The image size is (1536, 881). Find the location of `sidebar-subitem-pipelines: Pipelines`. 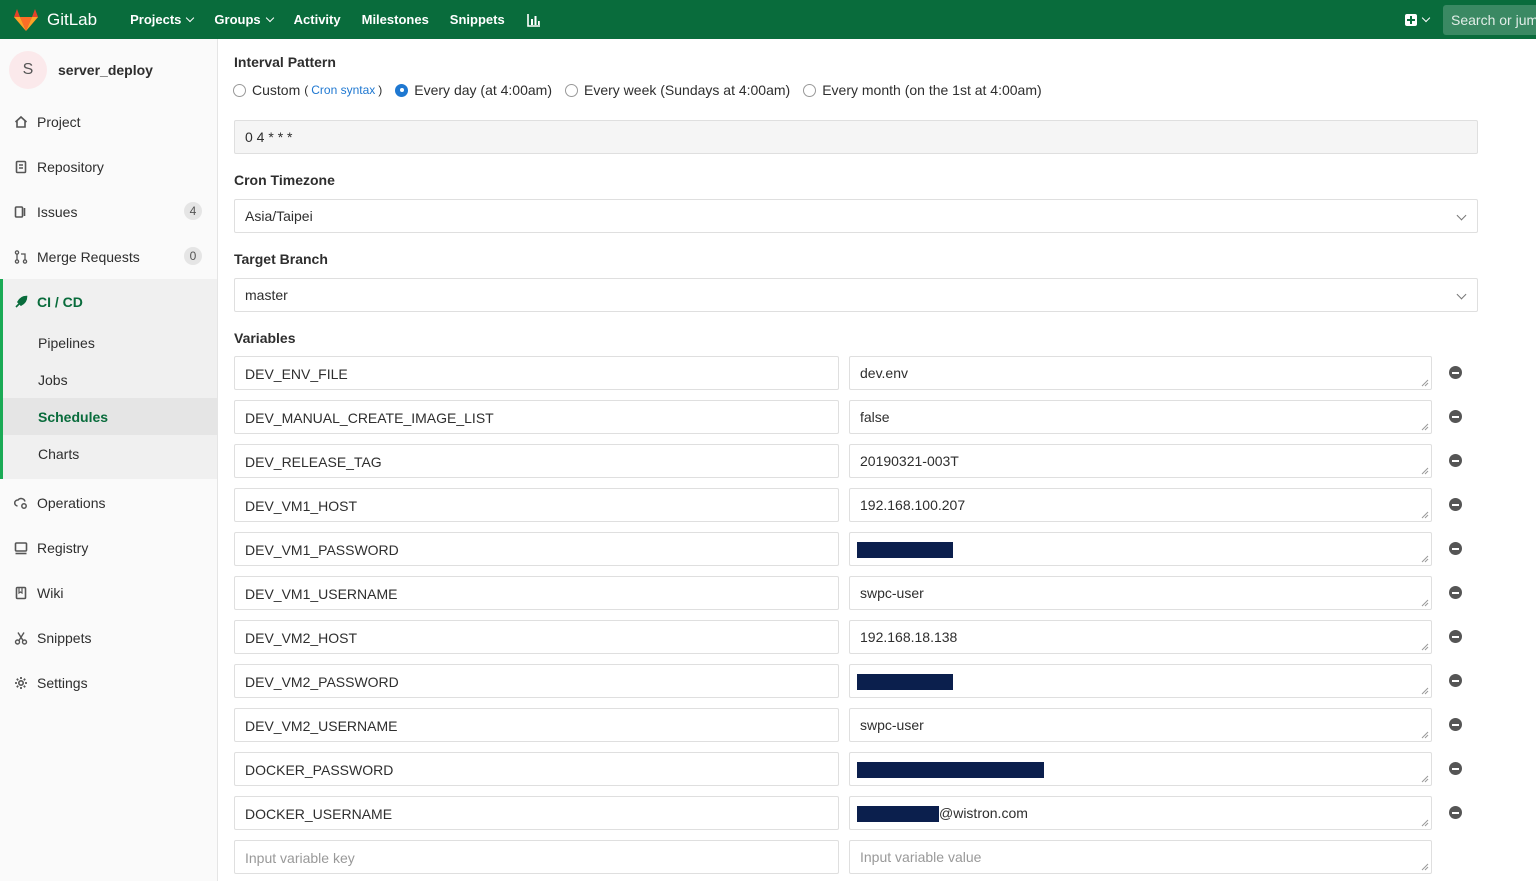

sidebar-subitem-pipelines: Pipelines is located at coordinates (110, 342).